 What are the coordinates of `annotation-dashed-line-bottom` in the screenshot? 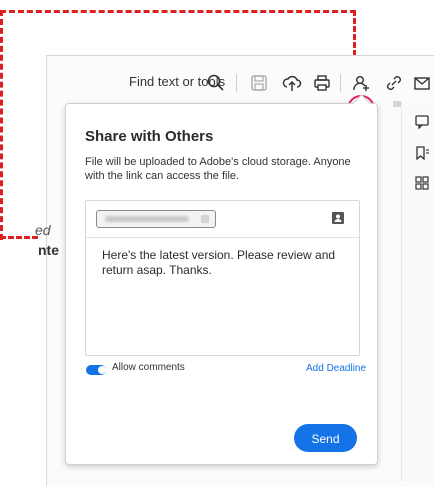 It's located at (19, 237).